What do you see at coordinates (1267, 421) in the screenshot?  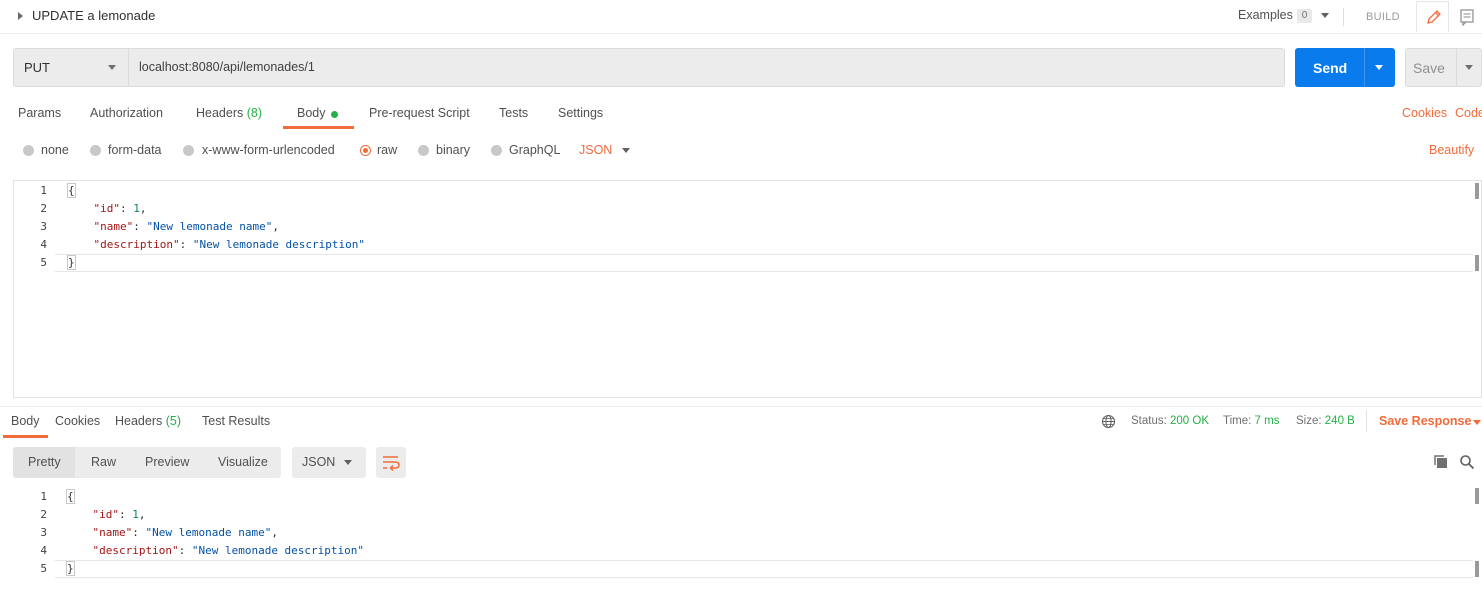 I see `time-value: 7 ms` at bounding box center [1267, 421].